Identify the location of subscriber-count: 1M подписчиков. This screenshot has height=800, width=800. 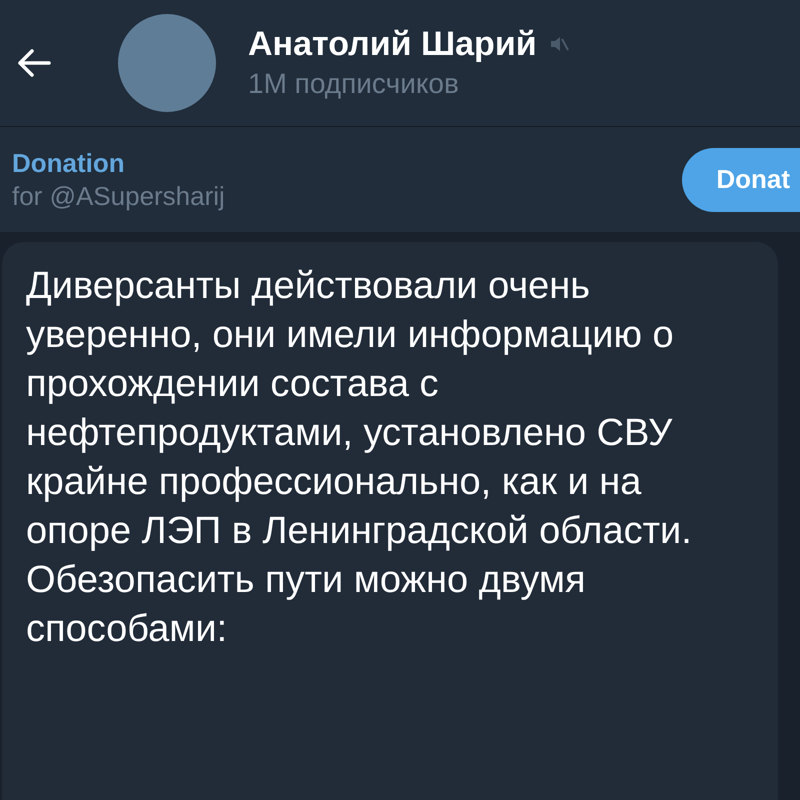
(354, 84).